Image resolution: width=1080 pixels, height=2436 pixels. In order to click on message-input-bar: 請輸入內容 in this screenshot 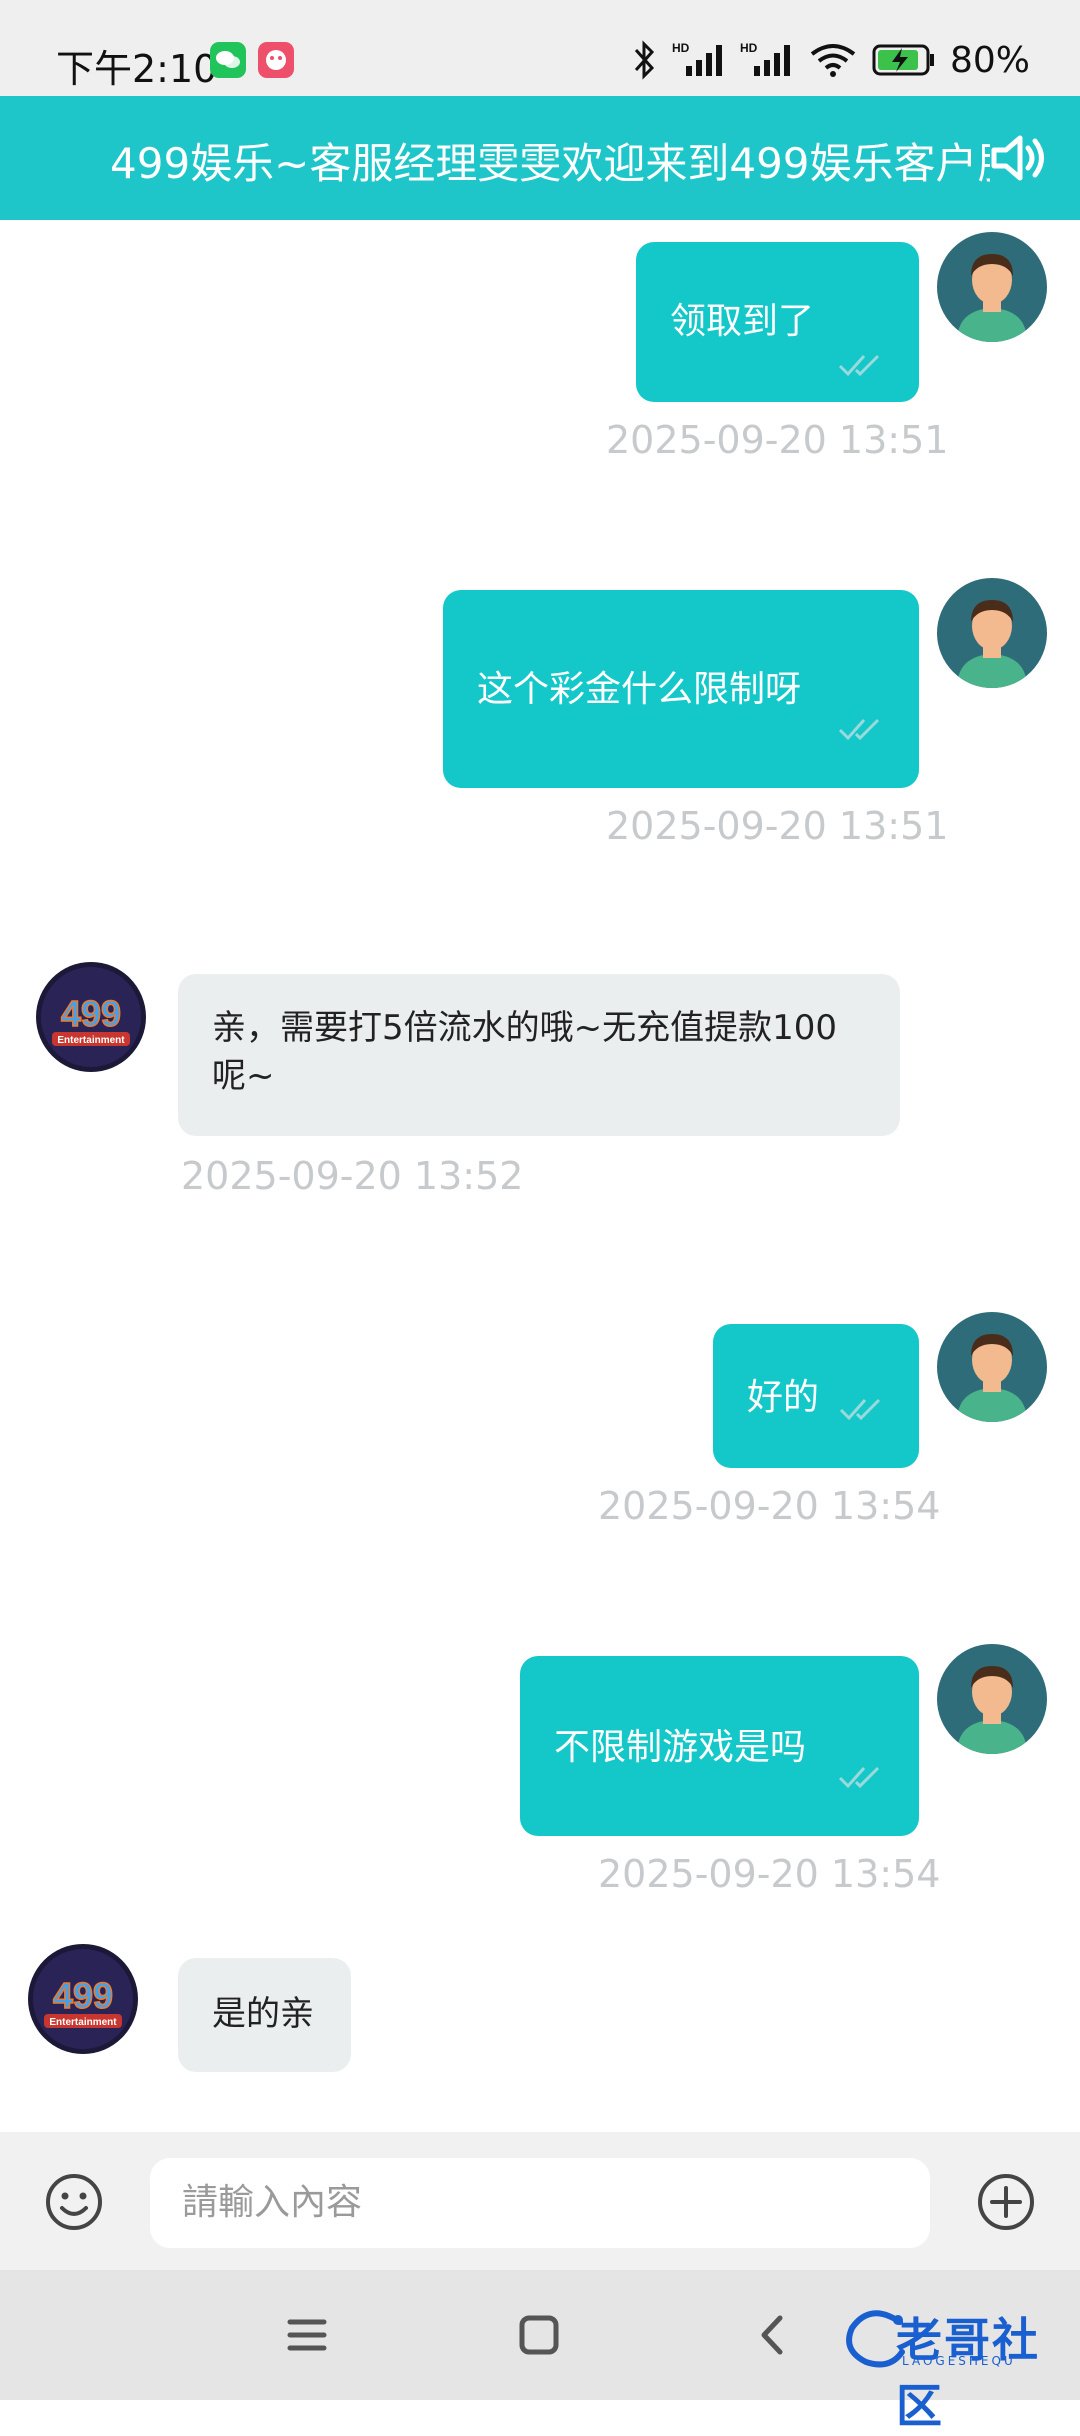, I will do `click(540, 2201)`.